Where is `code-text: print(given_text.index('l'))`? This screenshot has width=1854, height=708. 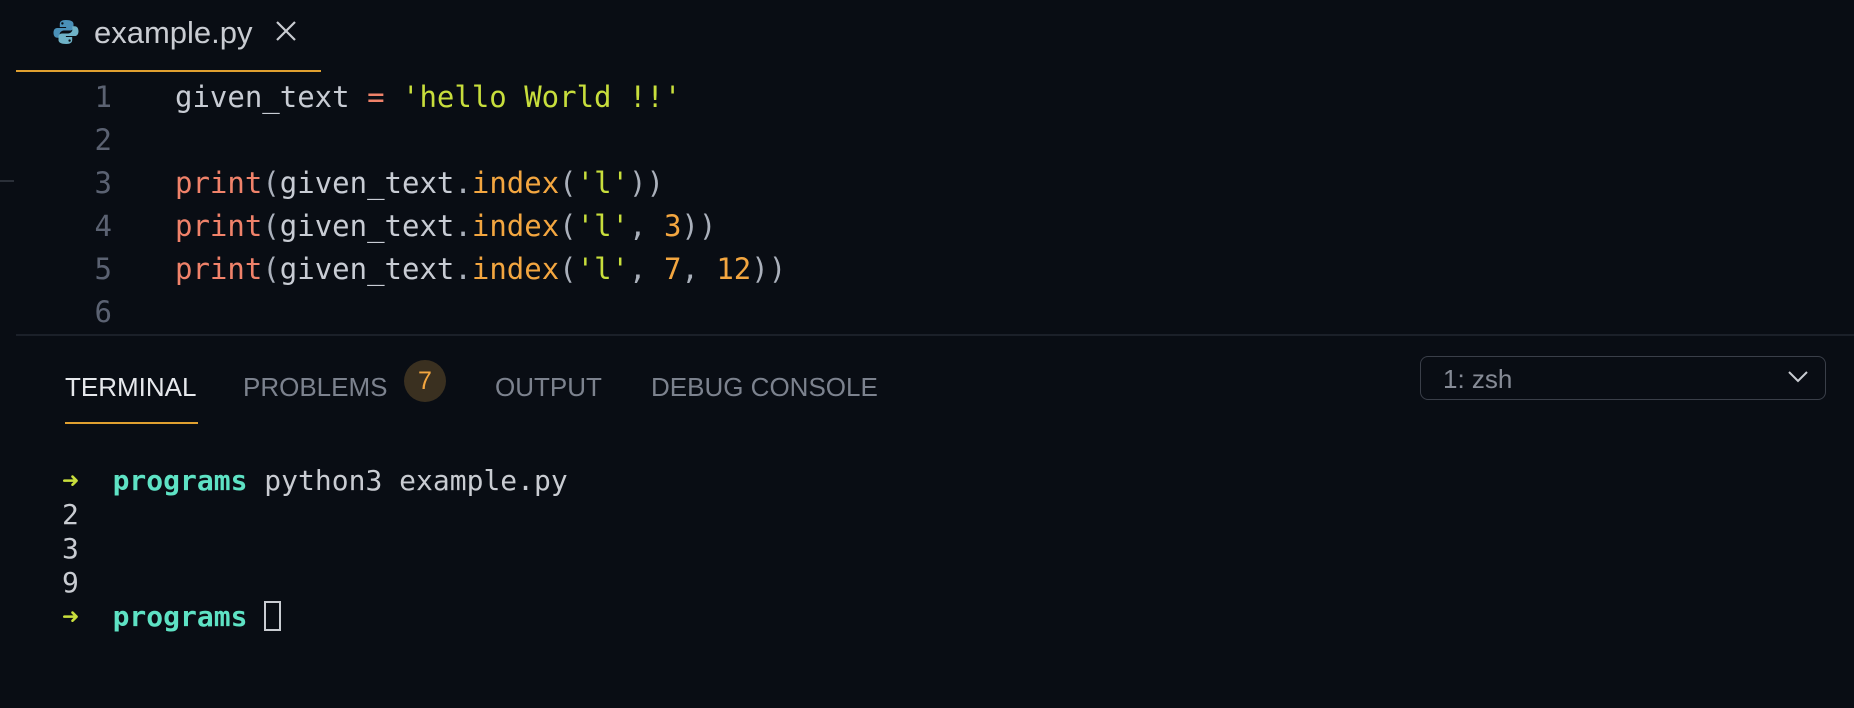
code-text: print(given_text.index('l')) is located at coordinates (419, 183).